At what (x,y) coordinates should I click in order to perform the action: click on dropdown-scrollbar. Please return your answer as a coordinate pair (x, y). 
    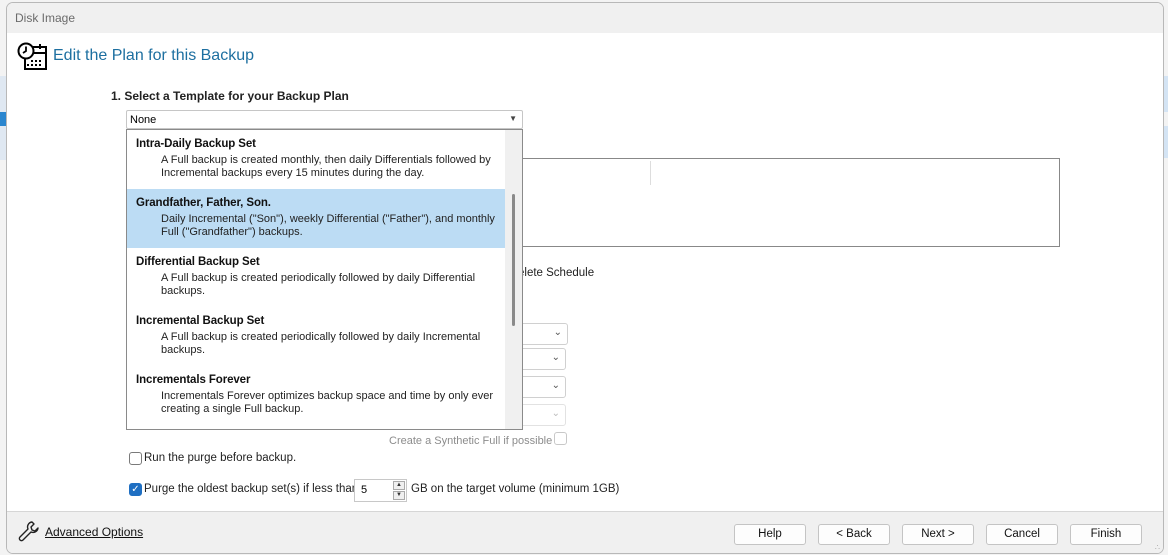
    Looking at the image, I should click on (513, 279).